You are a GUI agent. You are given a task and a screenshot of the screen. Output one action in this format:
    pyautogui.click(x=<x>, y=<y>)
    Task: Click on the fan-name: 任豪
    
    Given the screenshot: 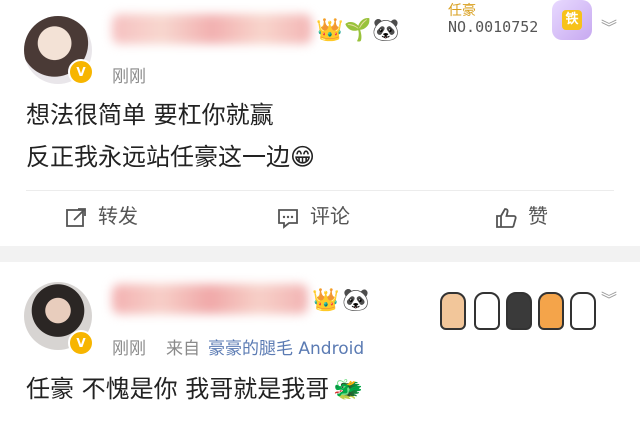 What is the action you would take?
    pyautogui.click(x=462, y=11)
    